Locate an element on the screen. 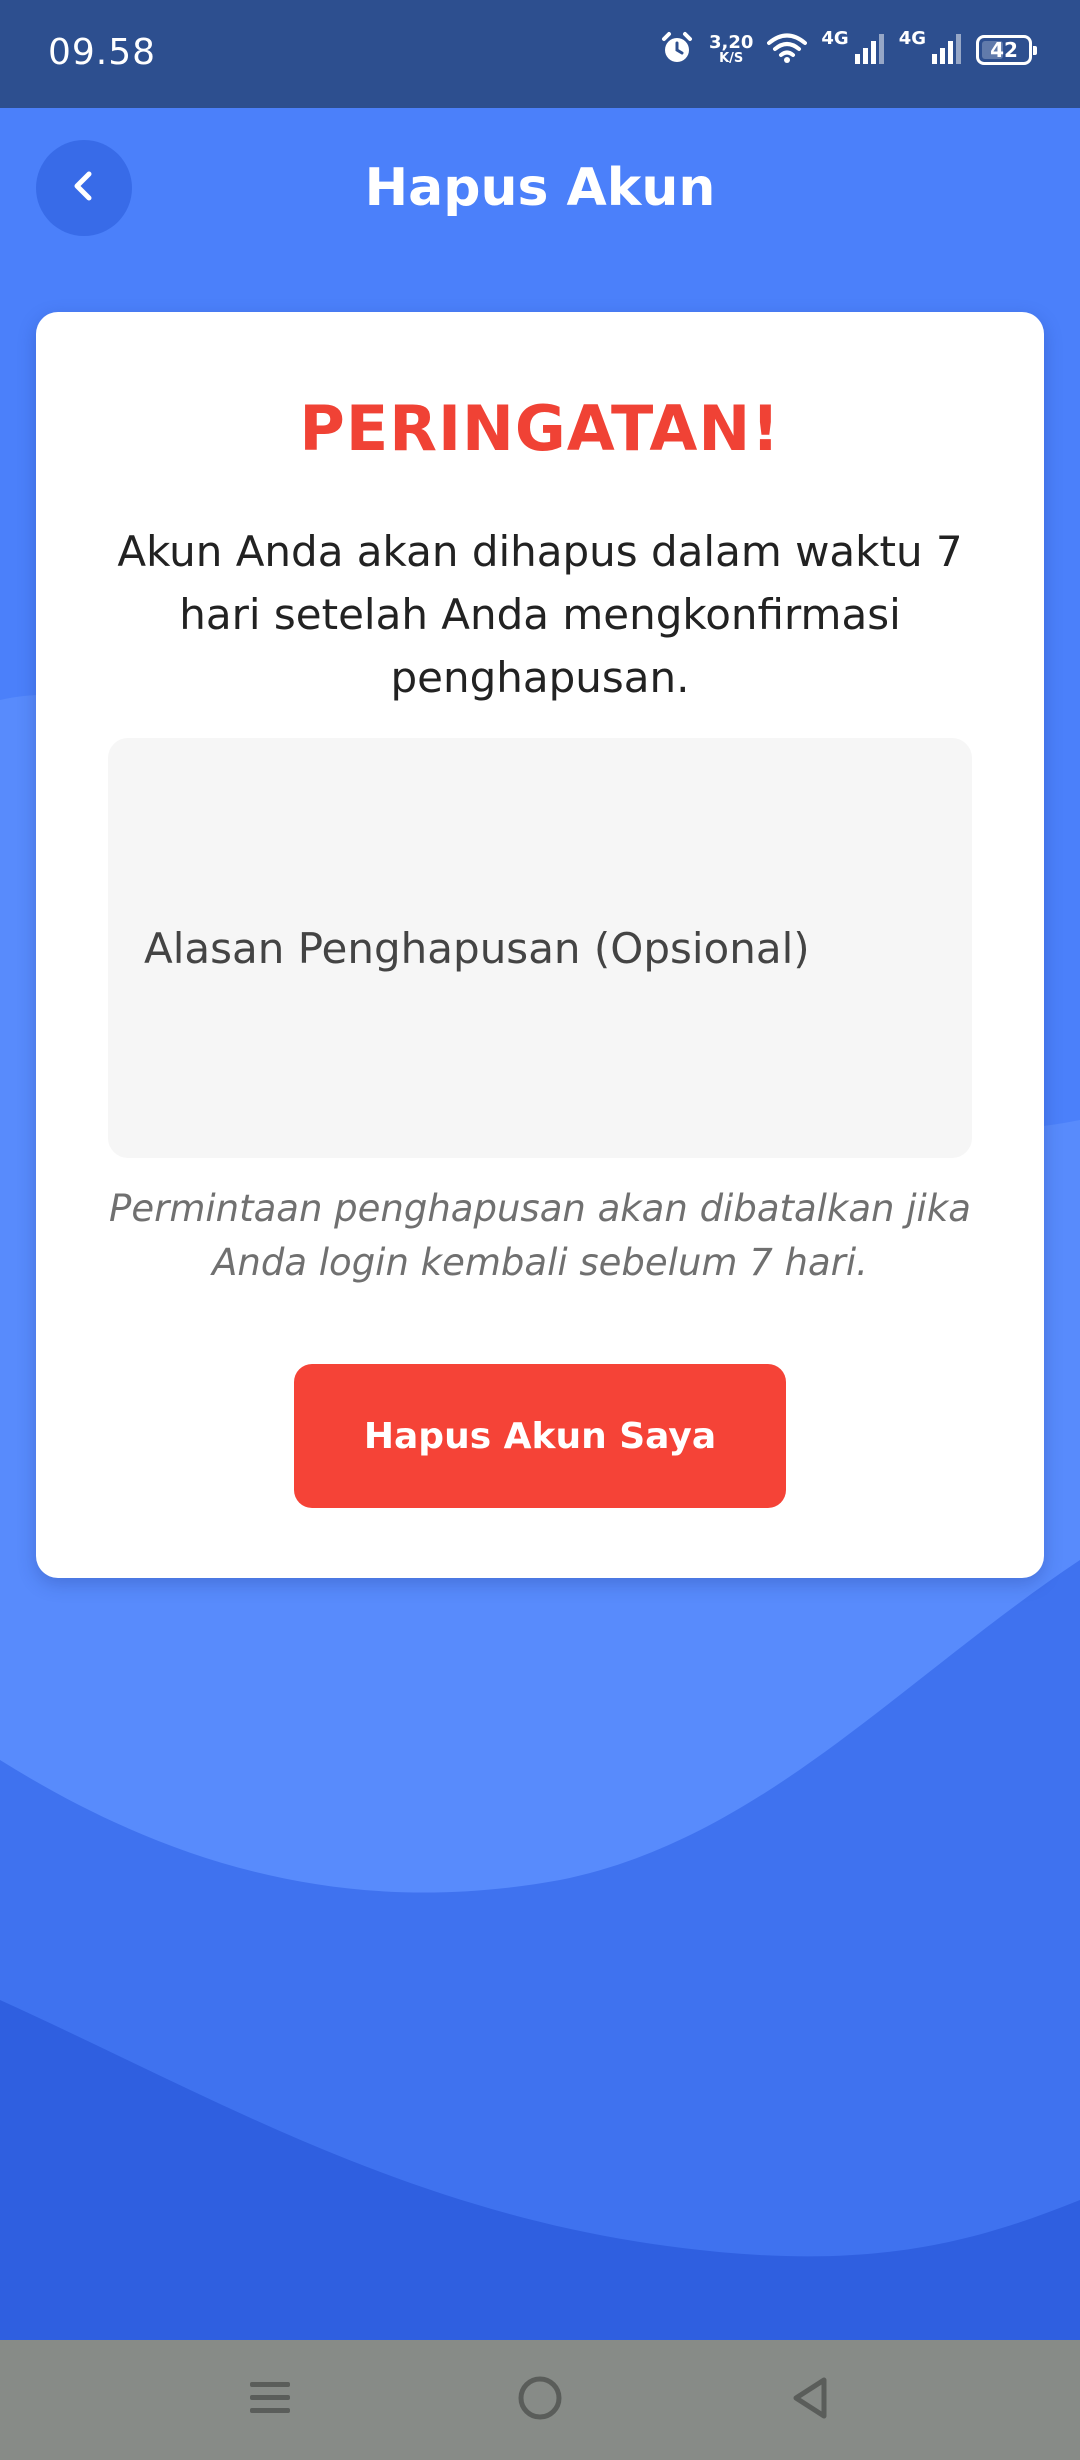  signal-1-icon is located at coordinates (869, 50).